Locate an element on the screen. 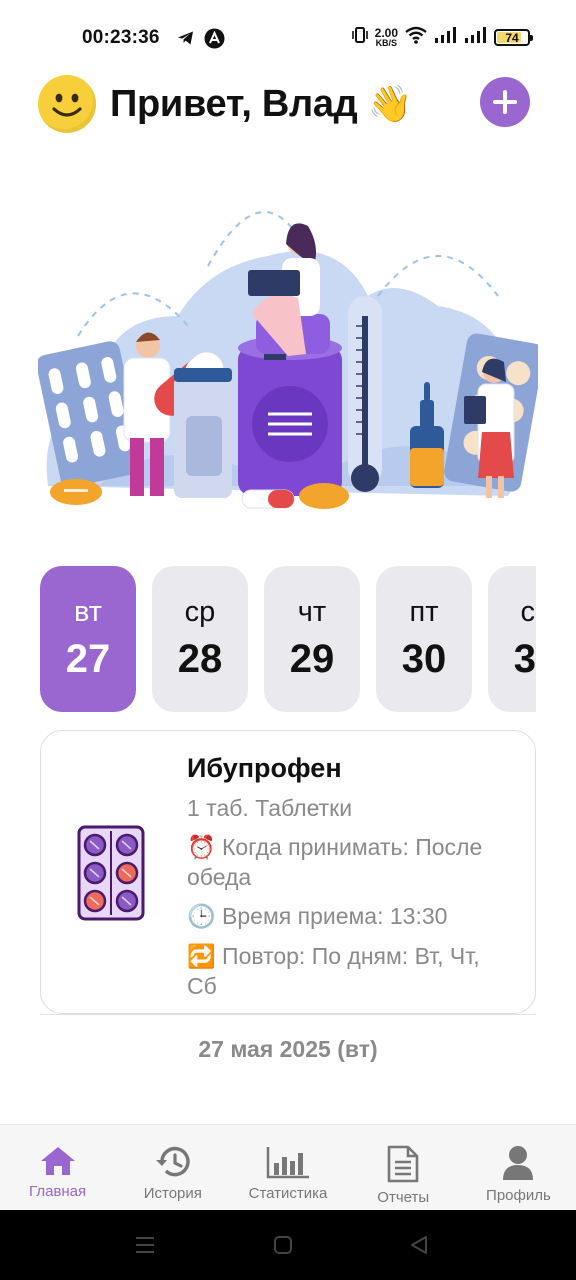 This screenshot has height=1280, width=576. header: Привет, Влад 👋 is located at coordinates (284, 104).